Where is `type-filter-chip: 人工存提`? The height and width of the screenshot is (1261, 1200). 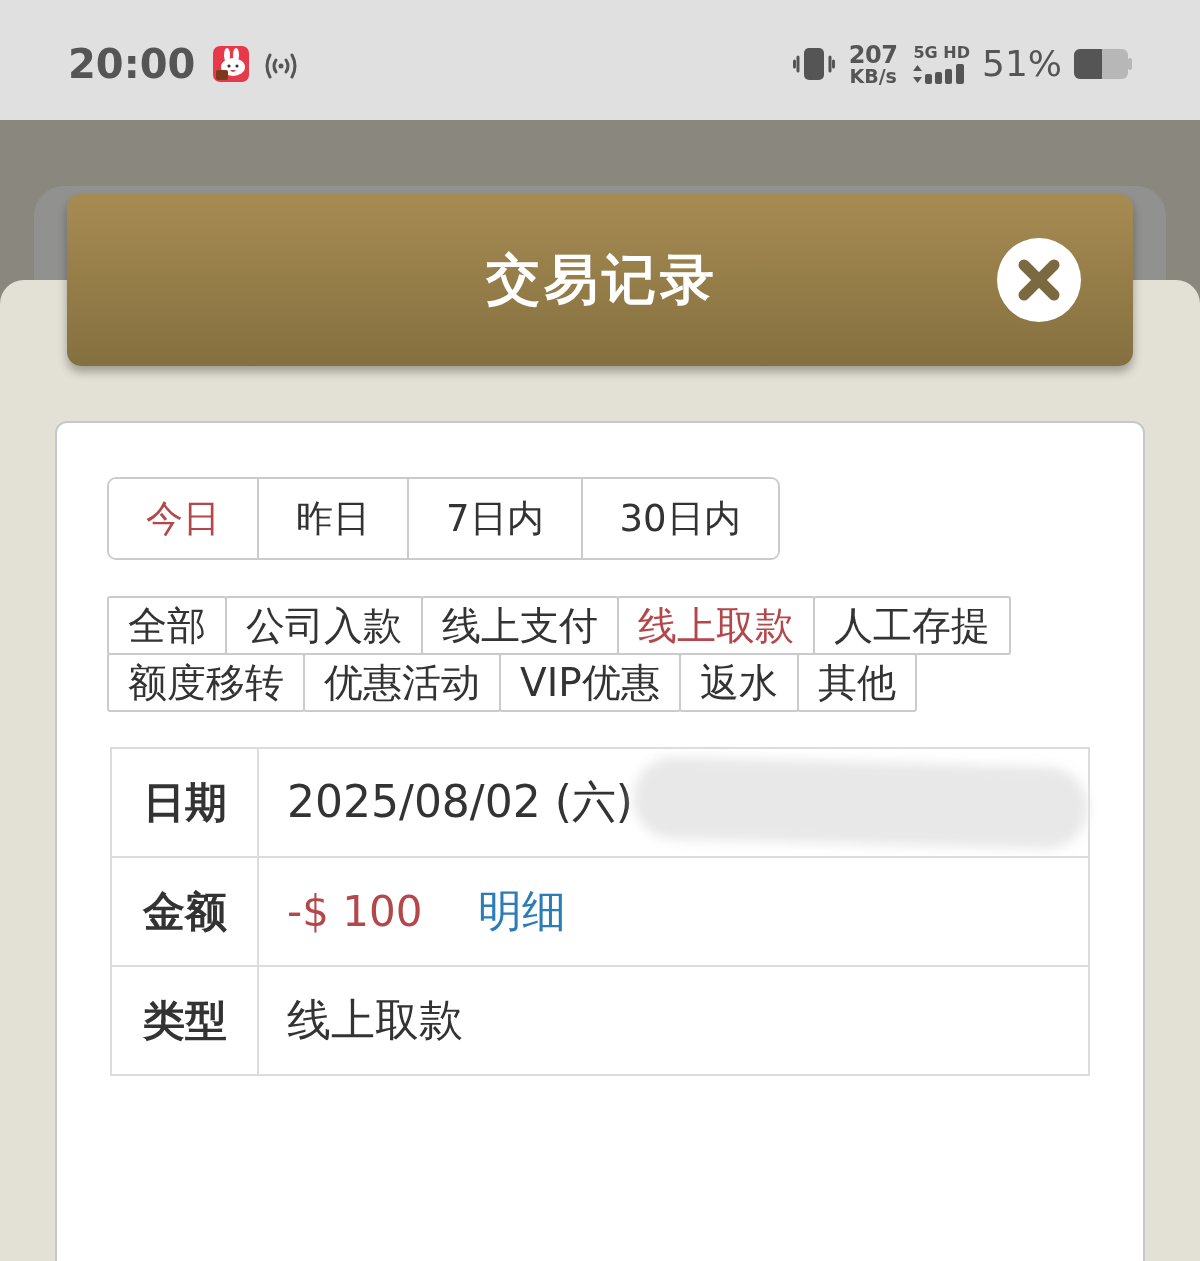
type-filter-chip: 人工存提 is located at coordinates (912, 625).